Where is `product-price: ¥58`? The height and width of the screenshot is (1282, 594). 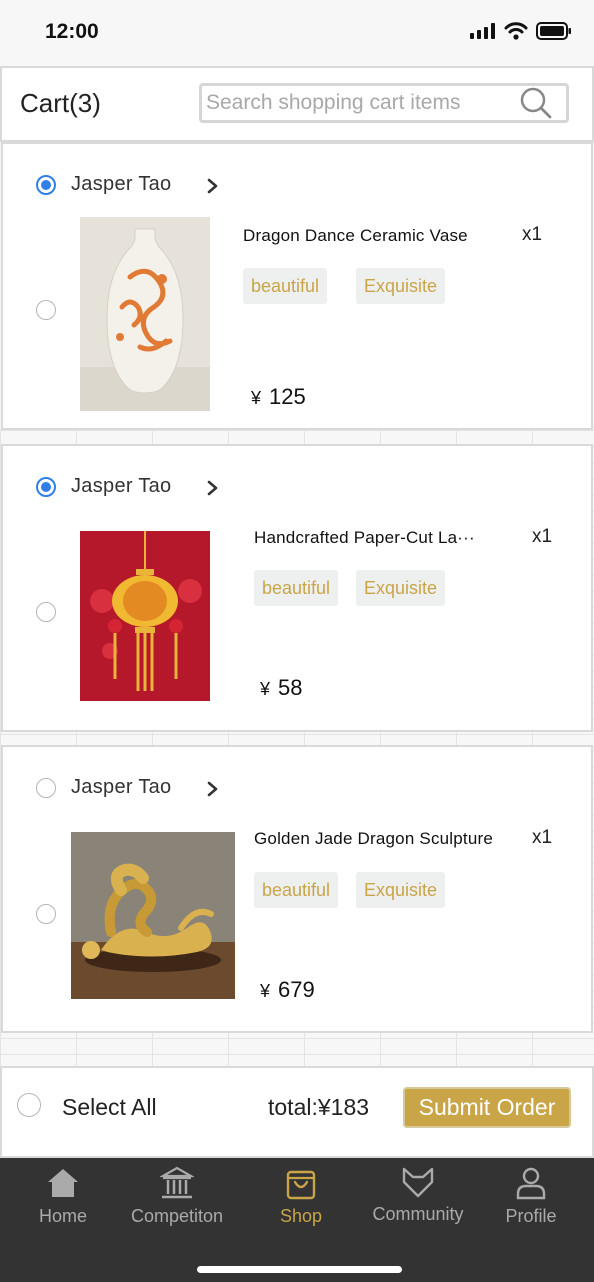 product-price: ¥58 is located at coordinates (281, 688).